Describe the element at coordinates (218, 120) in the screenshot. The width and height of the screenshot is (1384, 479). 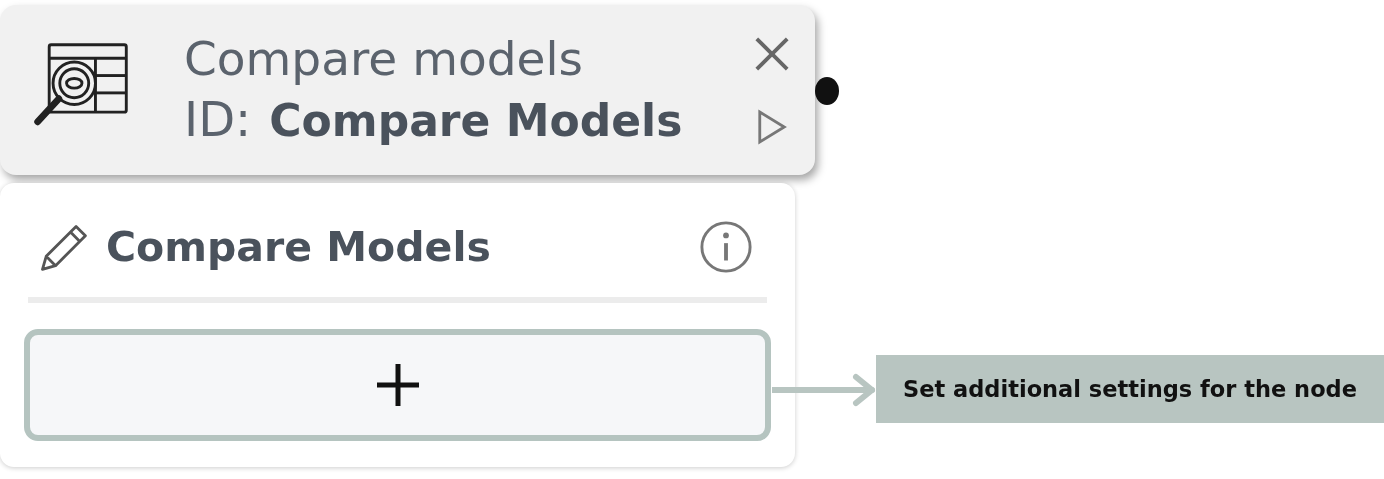
I see `id-label: ID:` at that location.